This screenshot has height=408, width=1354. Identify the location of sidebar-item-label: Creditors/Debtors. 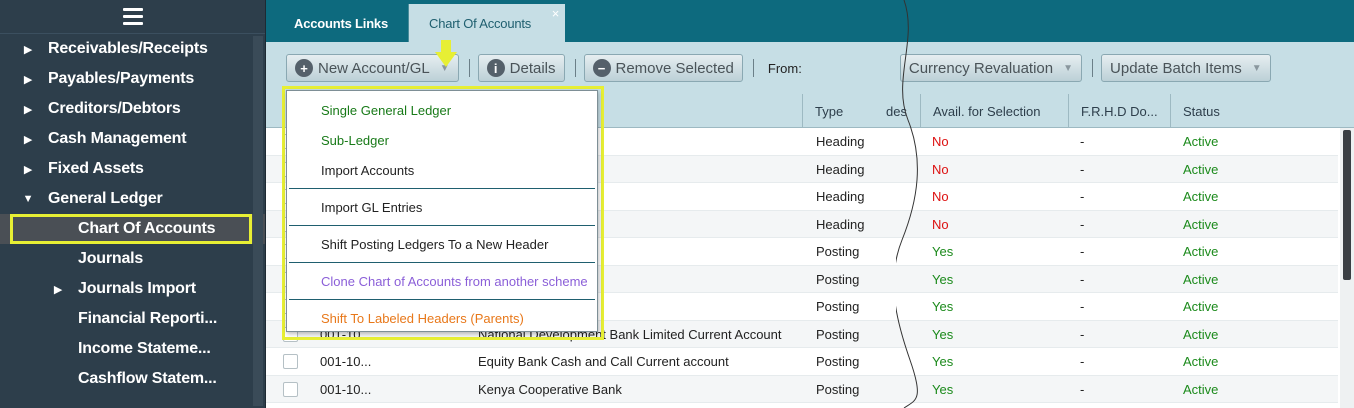
(114, 108).